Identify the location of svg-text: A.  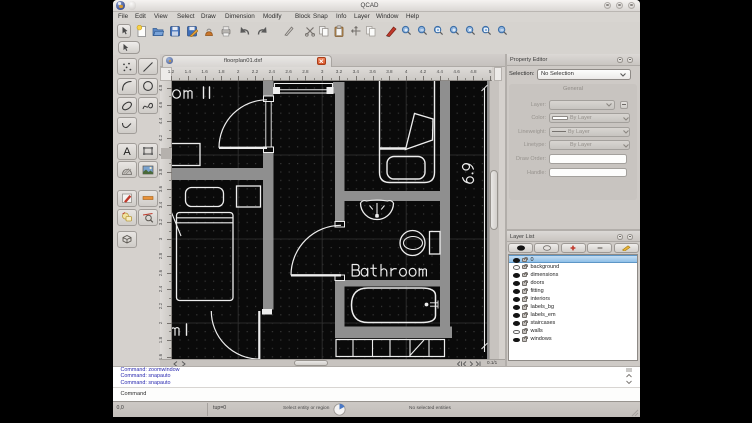
(127, 151).